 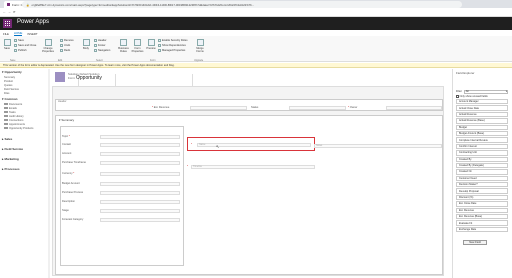 I want to click on nav-group-sales: ▸ Sales, so click(x=24, y=139).